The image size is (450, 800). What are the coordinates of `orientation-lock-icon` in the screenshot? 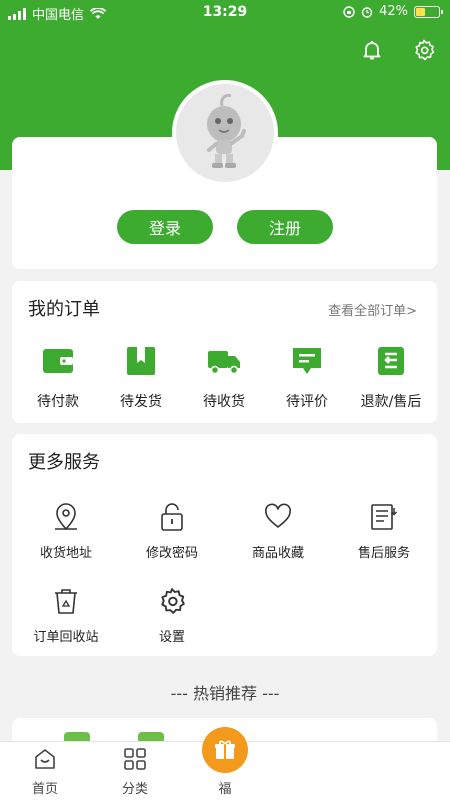 It's located at (349, 11).